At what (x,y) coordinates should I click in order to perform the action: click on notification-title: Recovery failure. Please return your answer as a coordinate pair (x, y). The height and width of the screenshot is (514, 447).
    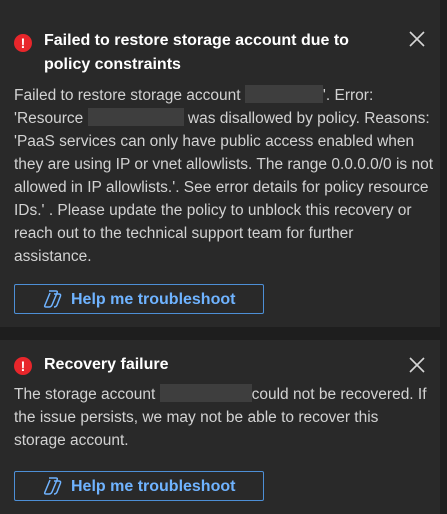
    Looking at the image, I should click on (106, 364).